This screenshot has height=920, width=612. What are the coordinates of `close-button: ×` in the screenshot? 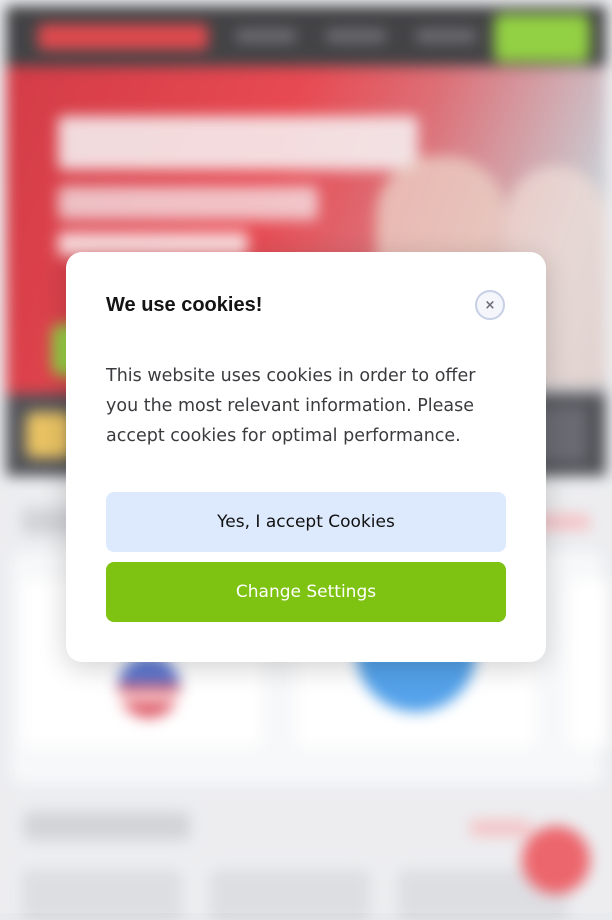 It's located at (490, 305).